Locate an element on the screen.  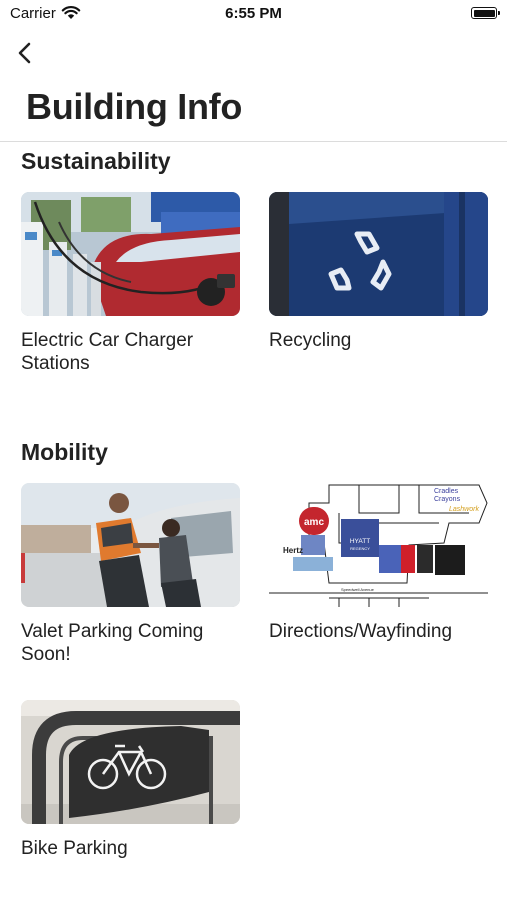
ev-charger-photo is located at coordinates (130, 254).